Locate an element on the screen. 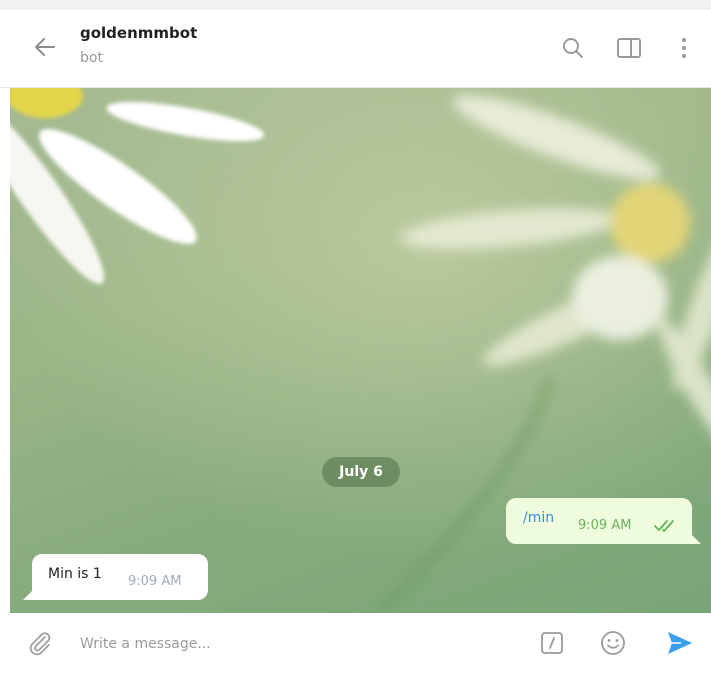 The image size is (711, 673). send-button is located at coordinates (680, 643).